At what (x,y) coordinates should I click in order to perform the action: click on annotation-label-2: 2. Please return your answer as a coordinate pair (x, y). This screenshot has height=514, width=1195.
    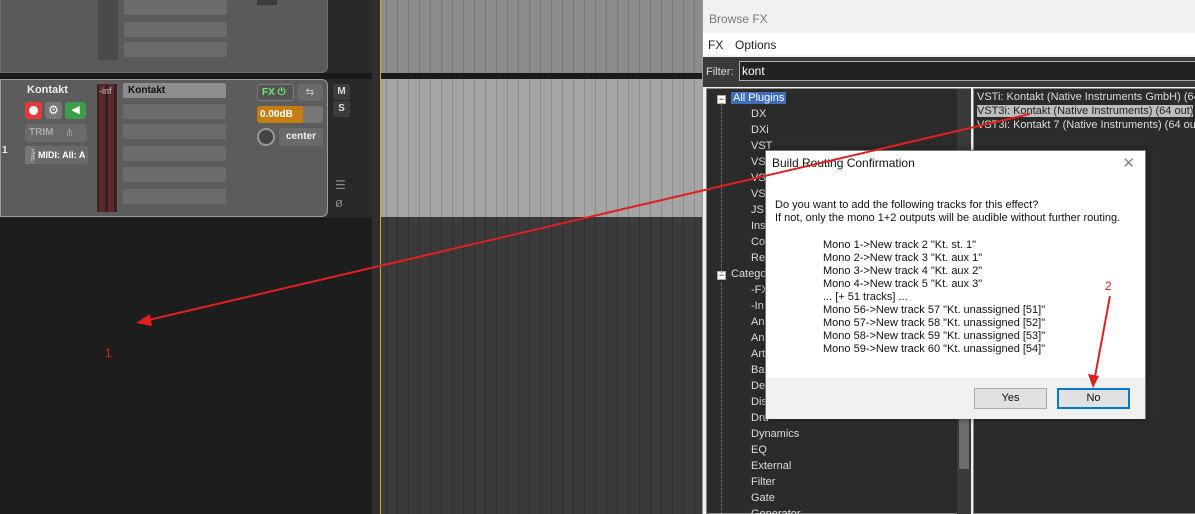
    Looking at the image, I should click on (1108, 286).